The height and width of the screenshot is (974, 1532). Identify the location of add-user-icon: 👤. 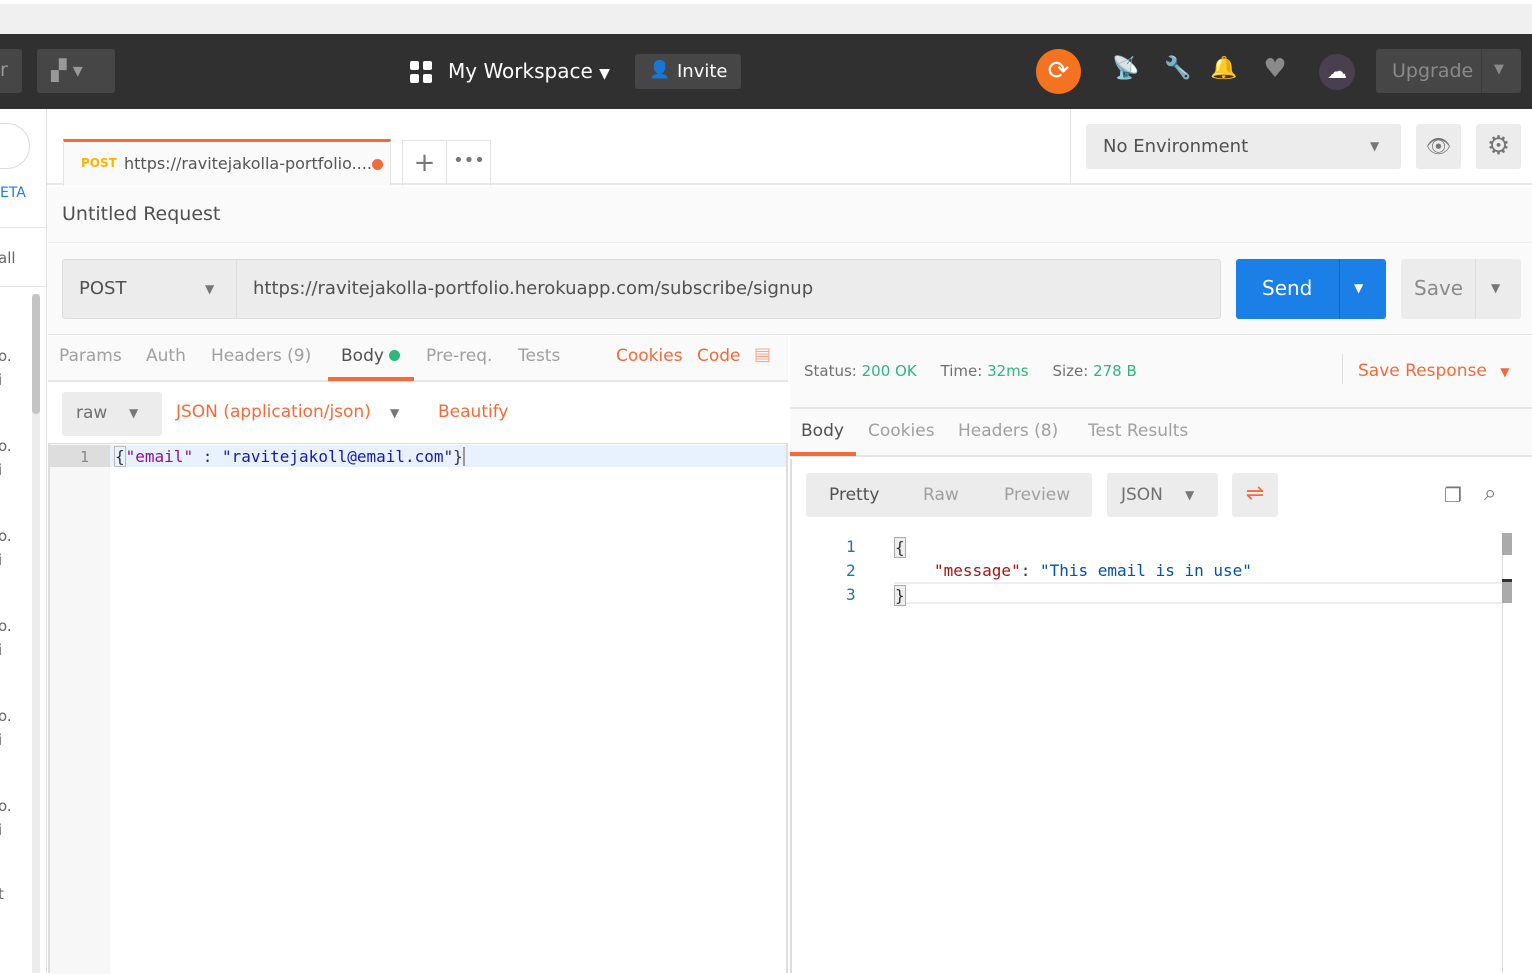
(660, 70).